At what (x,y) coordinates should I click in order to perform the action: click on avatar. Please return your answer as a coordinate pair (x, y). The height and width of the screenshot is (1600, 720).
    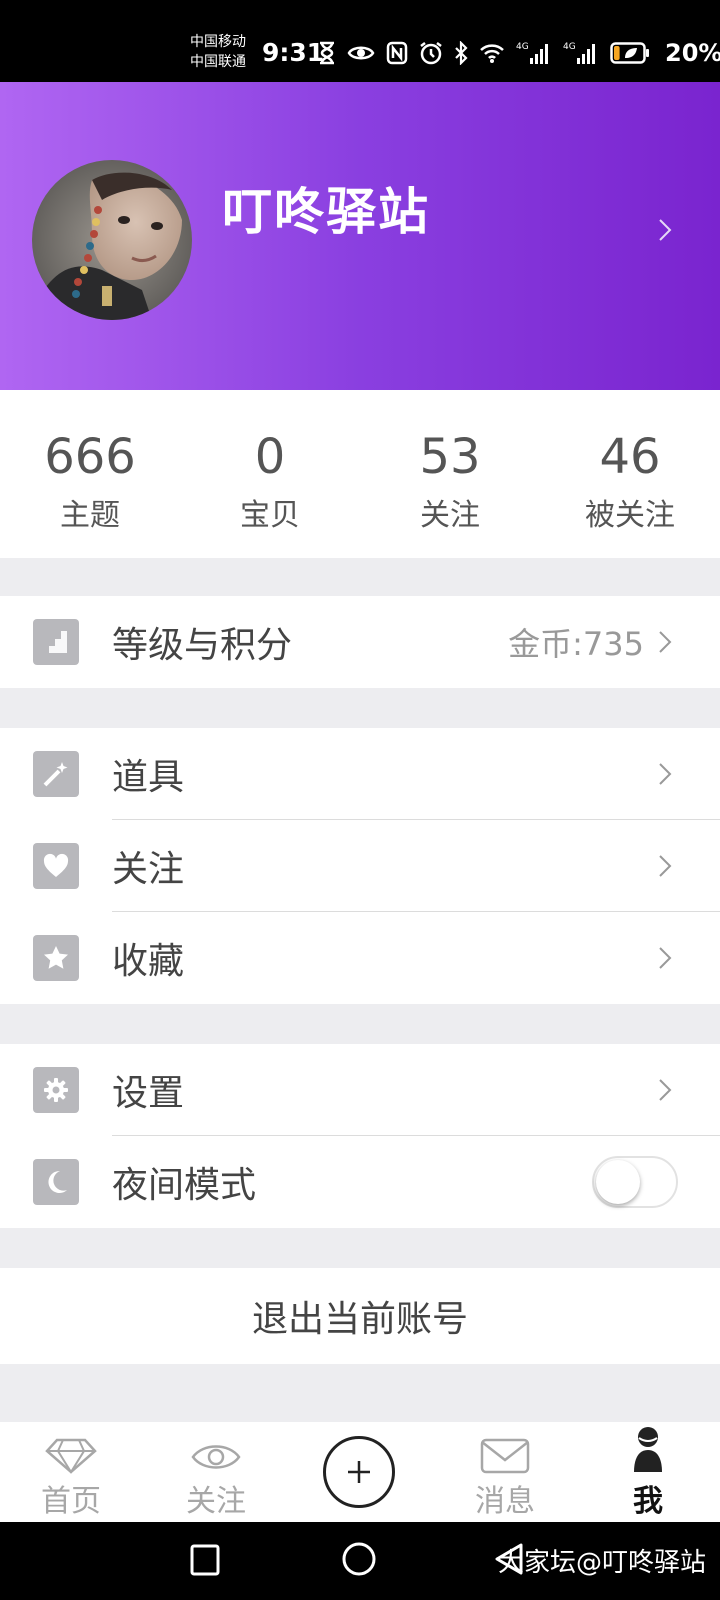
    Looking at the image, I should click on (112, 240).